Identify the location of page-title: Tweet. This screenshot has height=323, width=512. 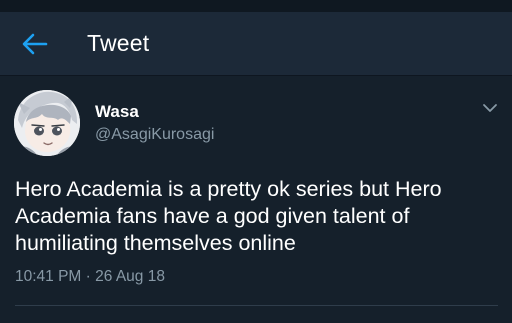
(118, 43).